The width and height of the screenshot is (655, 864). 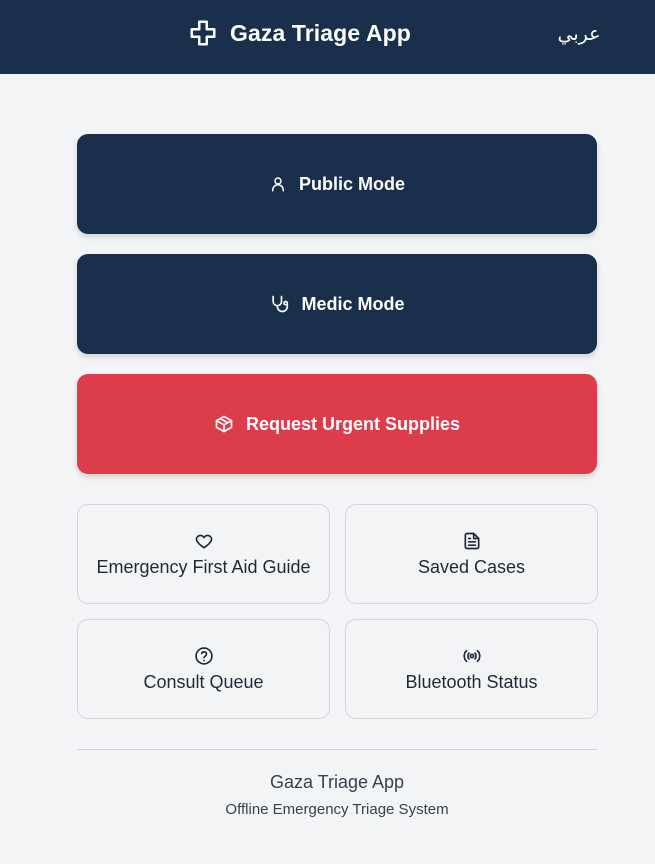 I want to click on app-header: Gaza Triage App عربي, so click(x=327, y=37).